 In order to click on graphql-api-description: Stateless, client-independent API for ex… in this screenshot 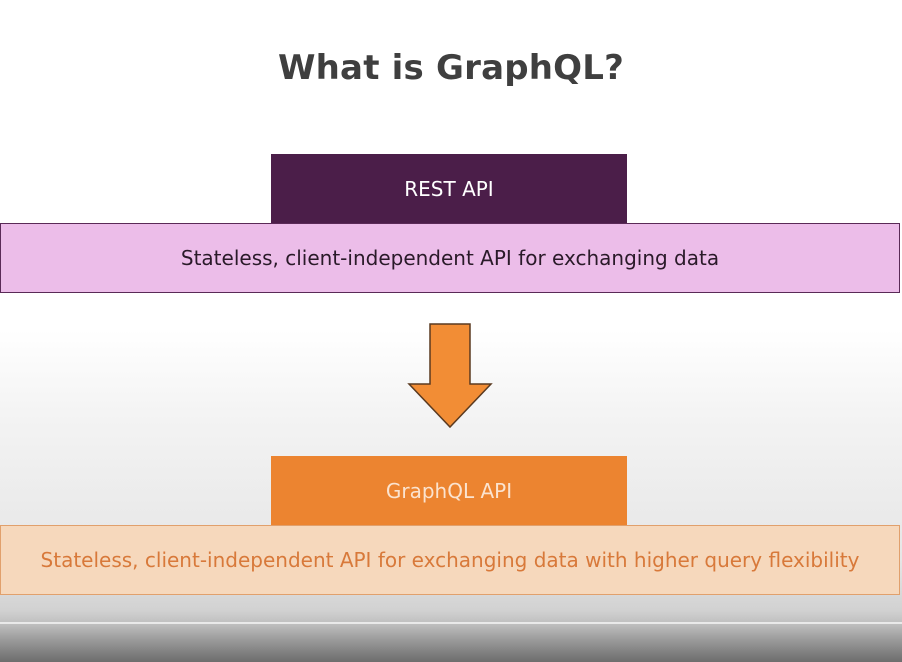, I will do `click(450, 560)`.